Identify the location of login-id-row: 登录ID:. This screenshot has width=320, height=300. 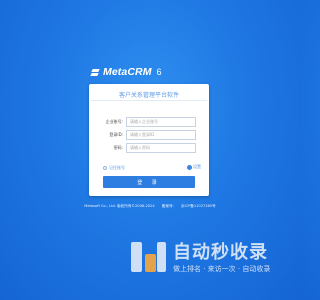
(149, 135).